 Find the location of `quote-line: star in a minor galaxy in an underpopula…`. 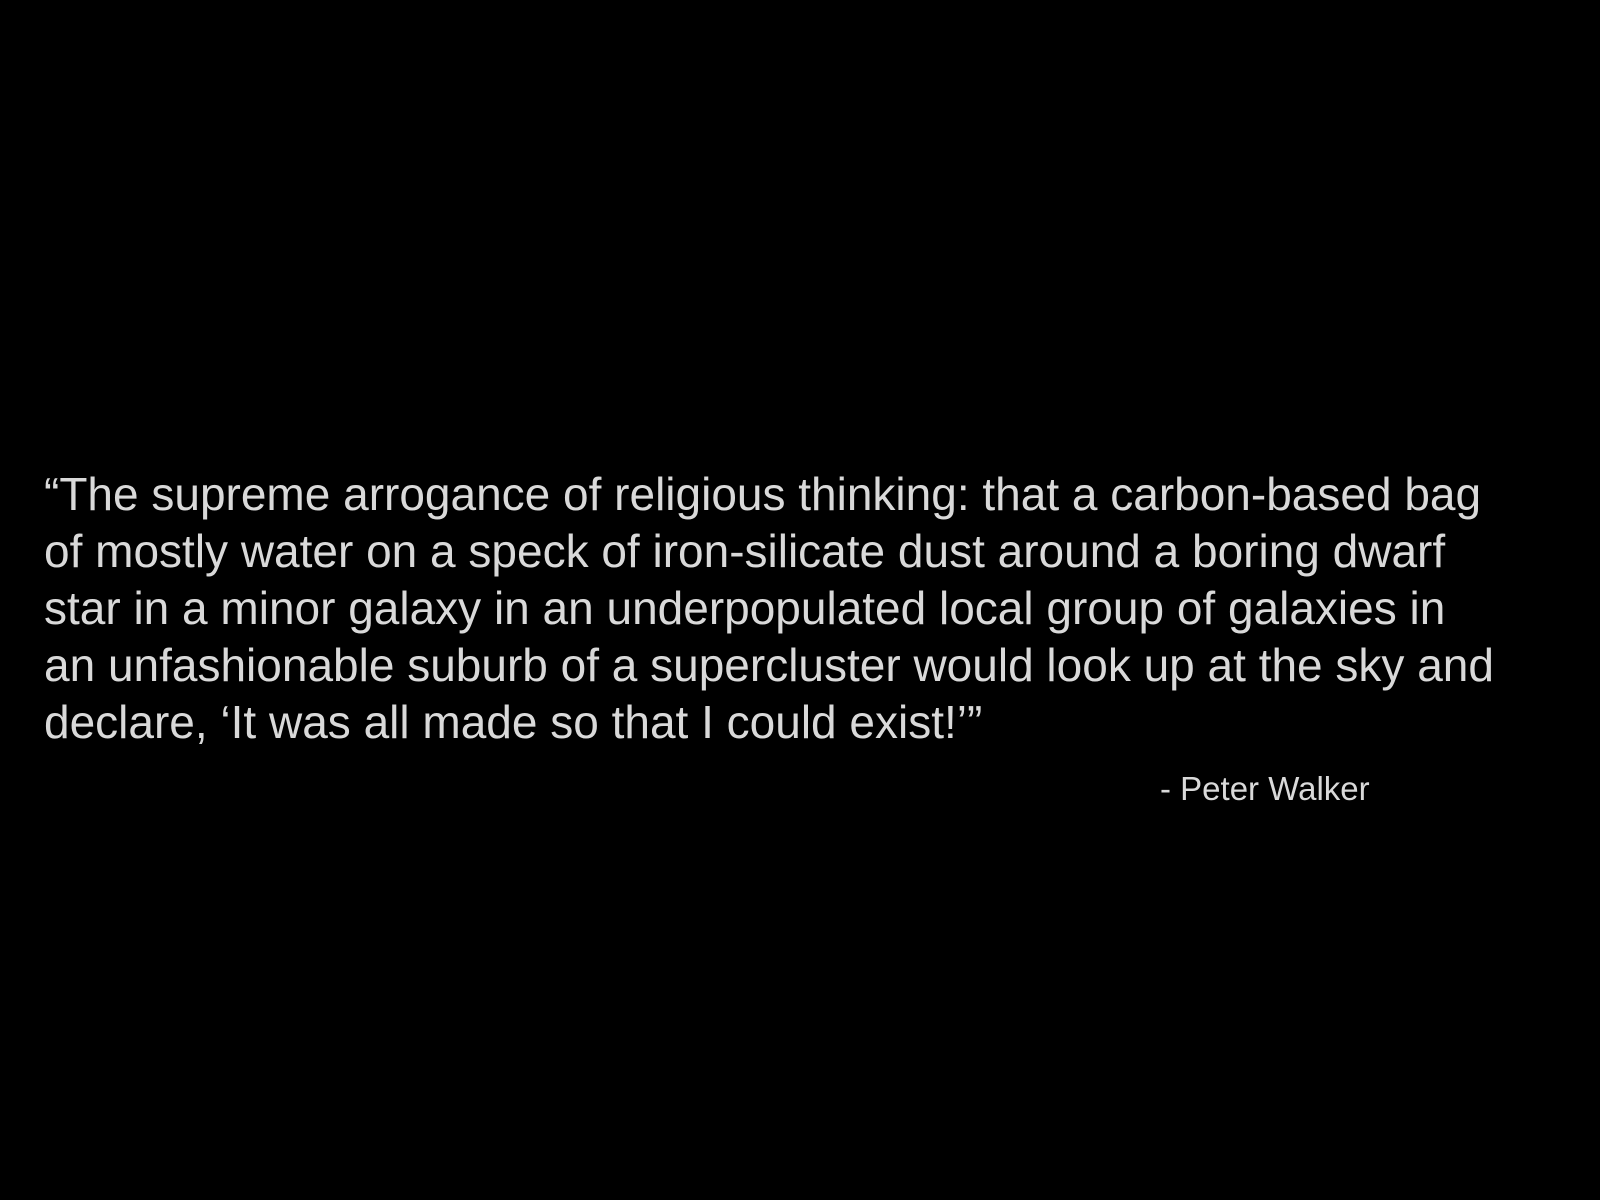

quote-line: star in a minor galaxy in an underpopula… is located at coordinates (745, 608).